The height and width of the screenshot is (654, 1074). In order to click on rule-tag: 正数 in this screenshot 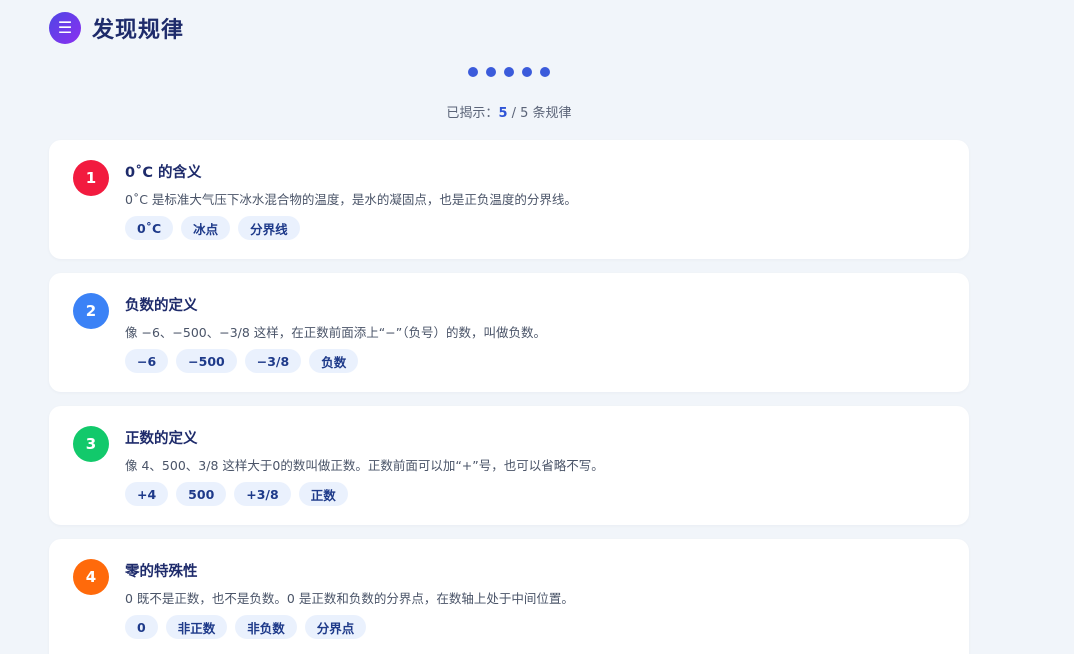, I will do `click(323, 494)`.